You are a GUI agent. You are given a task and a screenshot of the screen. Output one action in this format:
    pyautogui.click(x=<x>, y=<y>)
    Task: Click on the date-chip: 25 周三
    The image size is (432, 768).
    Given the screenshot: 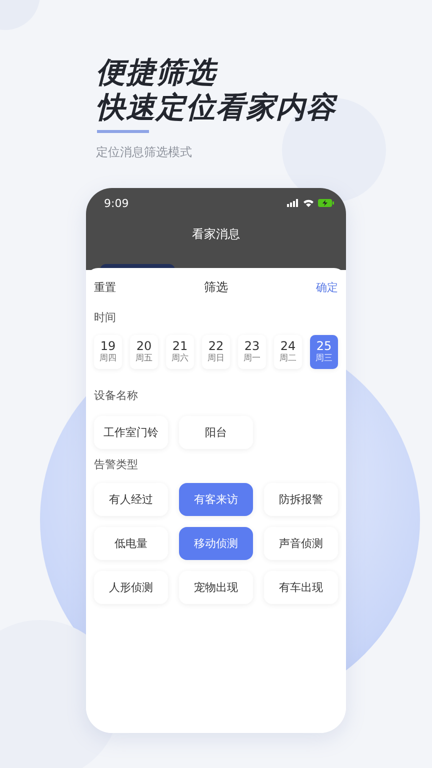 What is the action you would take?
    pyautogui.click(x=324, y=352)
    